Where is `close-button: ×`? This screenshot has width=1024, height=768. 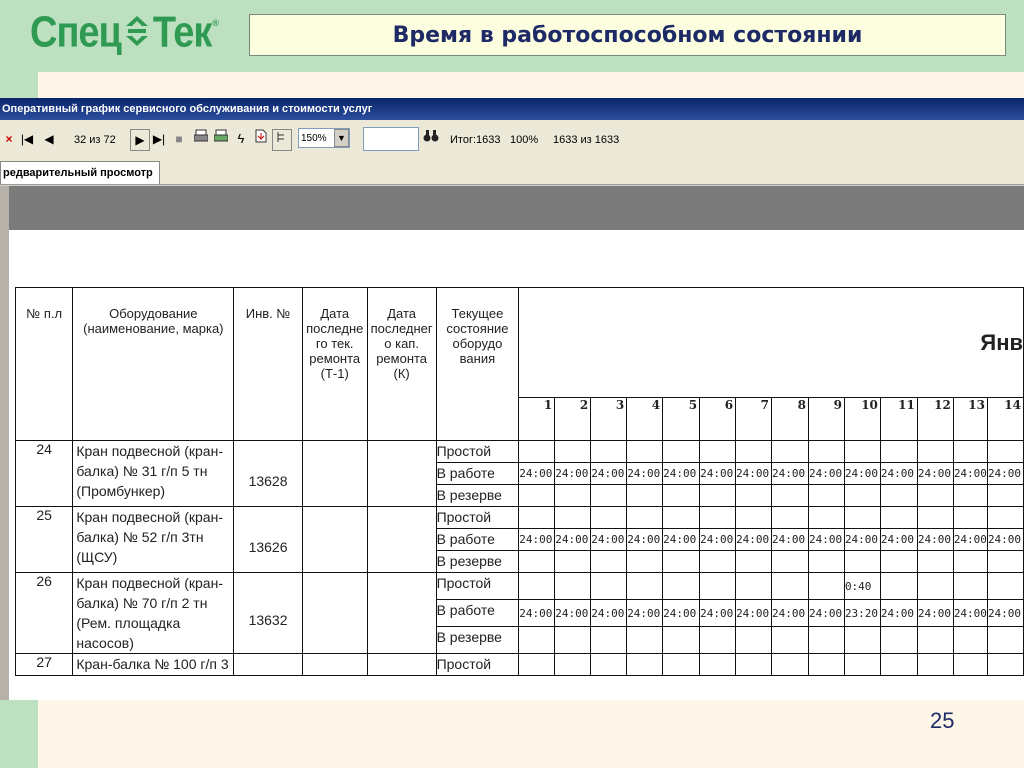 close-button: × is located at coordinates (9, 139).